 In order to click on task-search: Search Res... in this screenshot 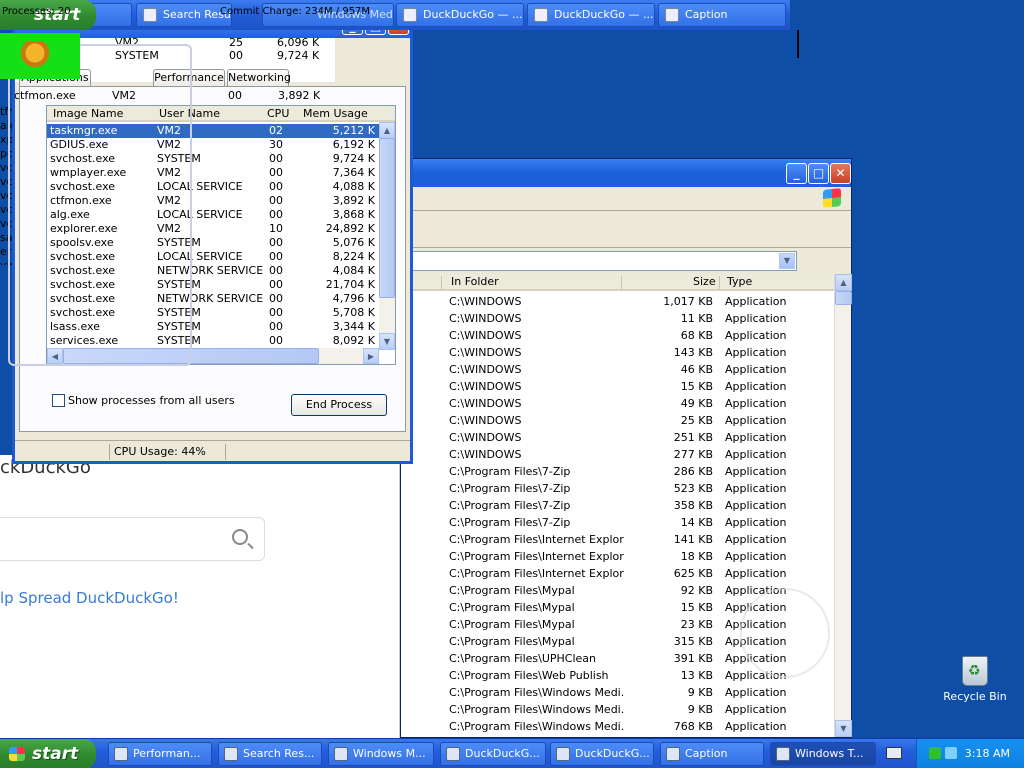, I will do `click(270, 754)`.